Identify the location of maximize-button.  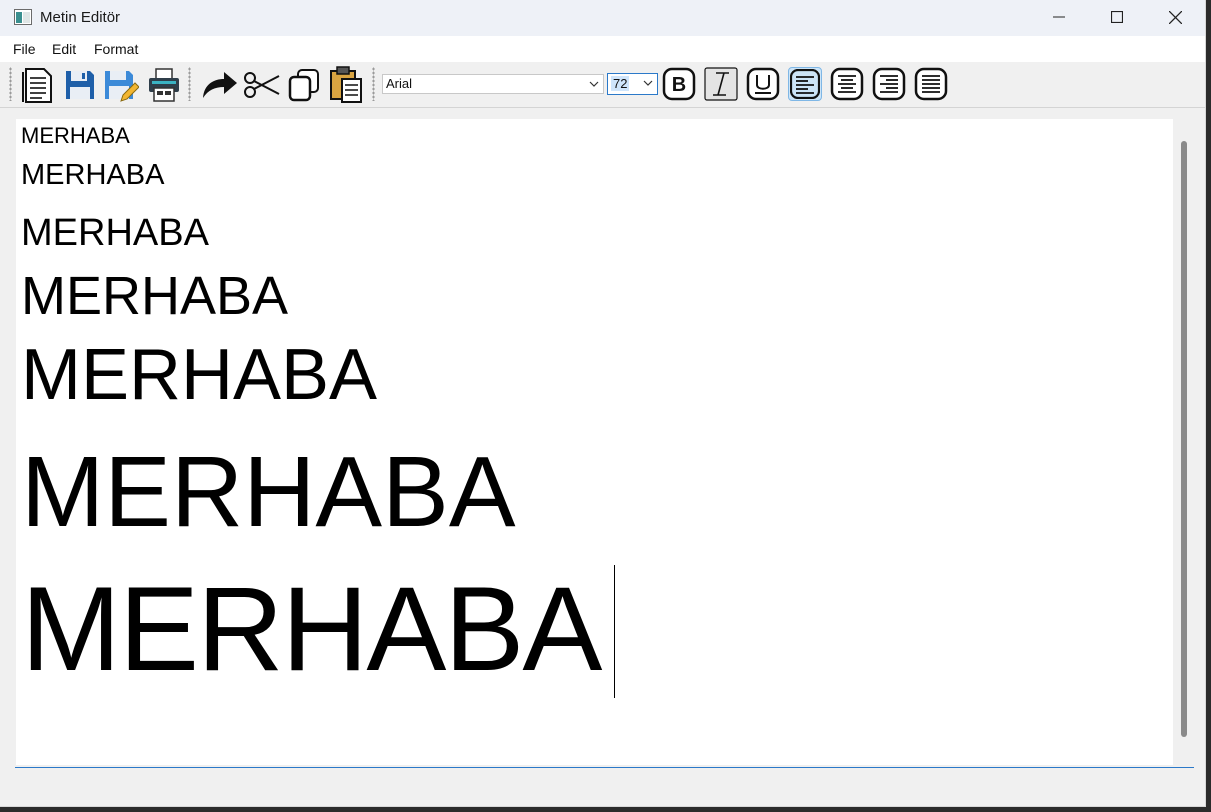
(1117, 17).